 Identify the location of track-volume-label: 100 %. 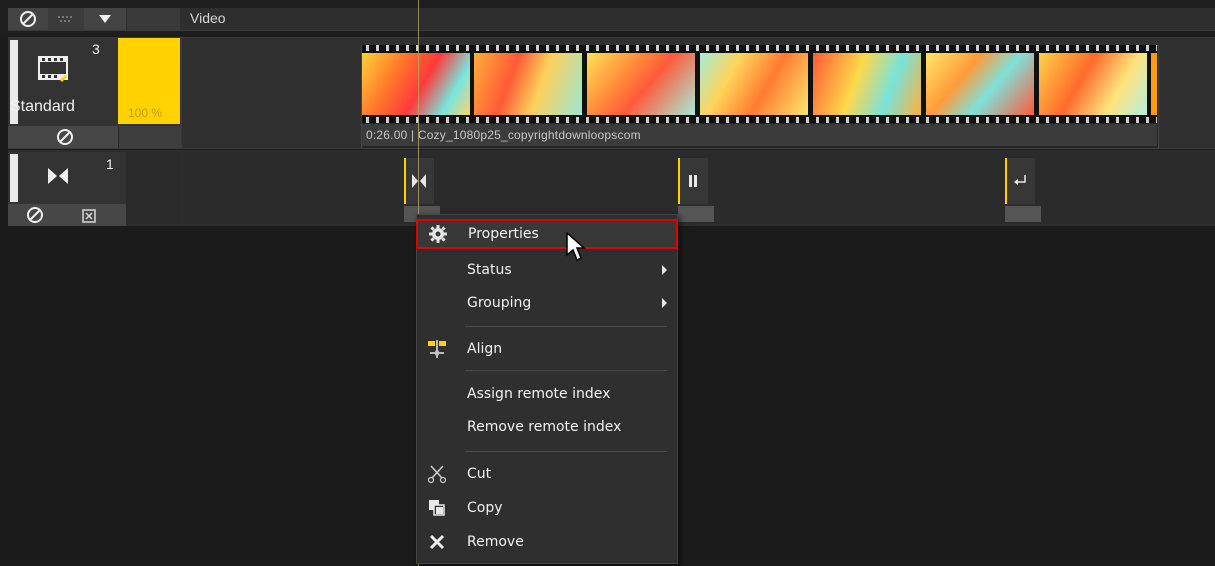
(145, 113).